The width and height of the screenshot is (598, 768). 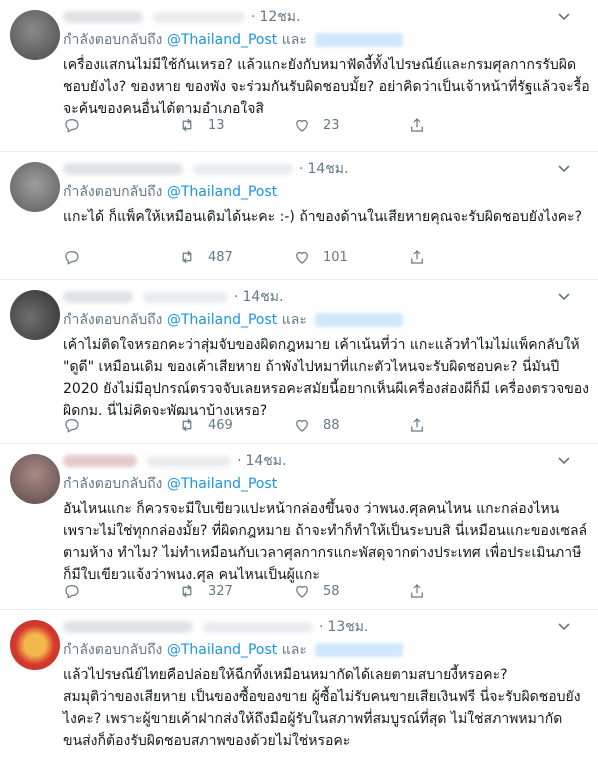 What do you see at coordinates (347, 627) in the screenshot?
I see `timestamp: 13ชม.` at bounding box center [347, 627].